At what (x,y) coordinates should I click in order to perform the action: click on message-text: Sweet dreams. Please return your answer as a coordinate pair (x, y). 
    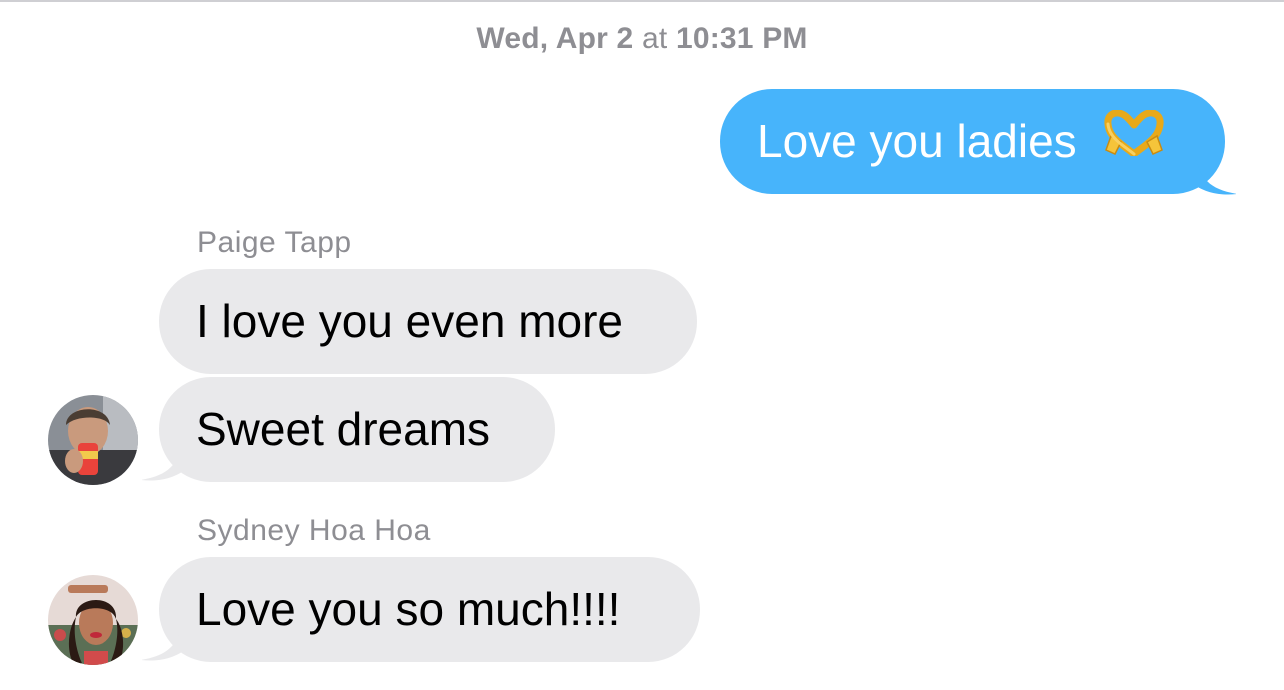
    Looking at the image, I should click on (343, 429).